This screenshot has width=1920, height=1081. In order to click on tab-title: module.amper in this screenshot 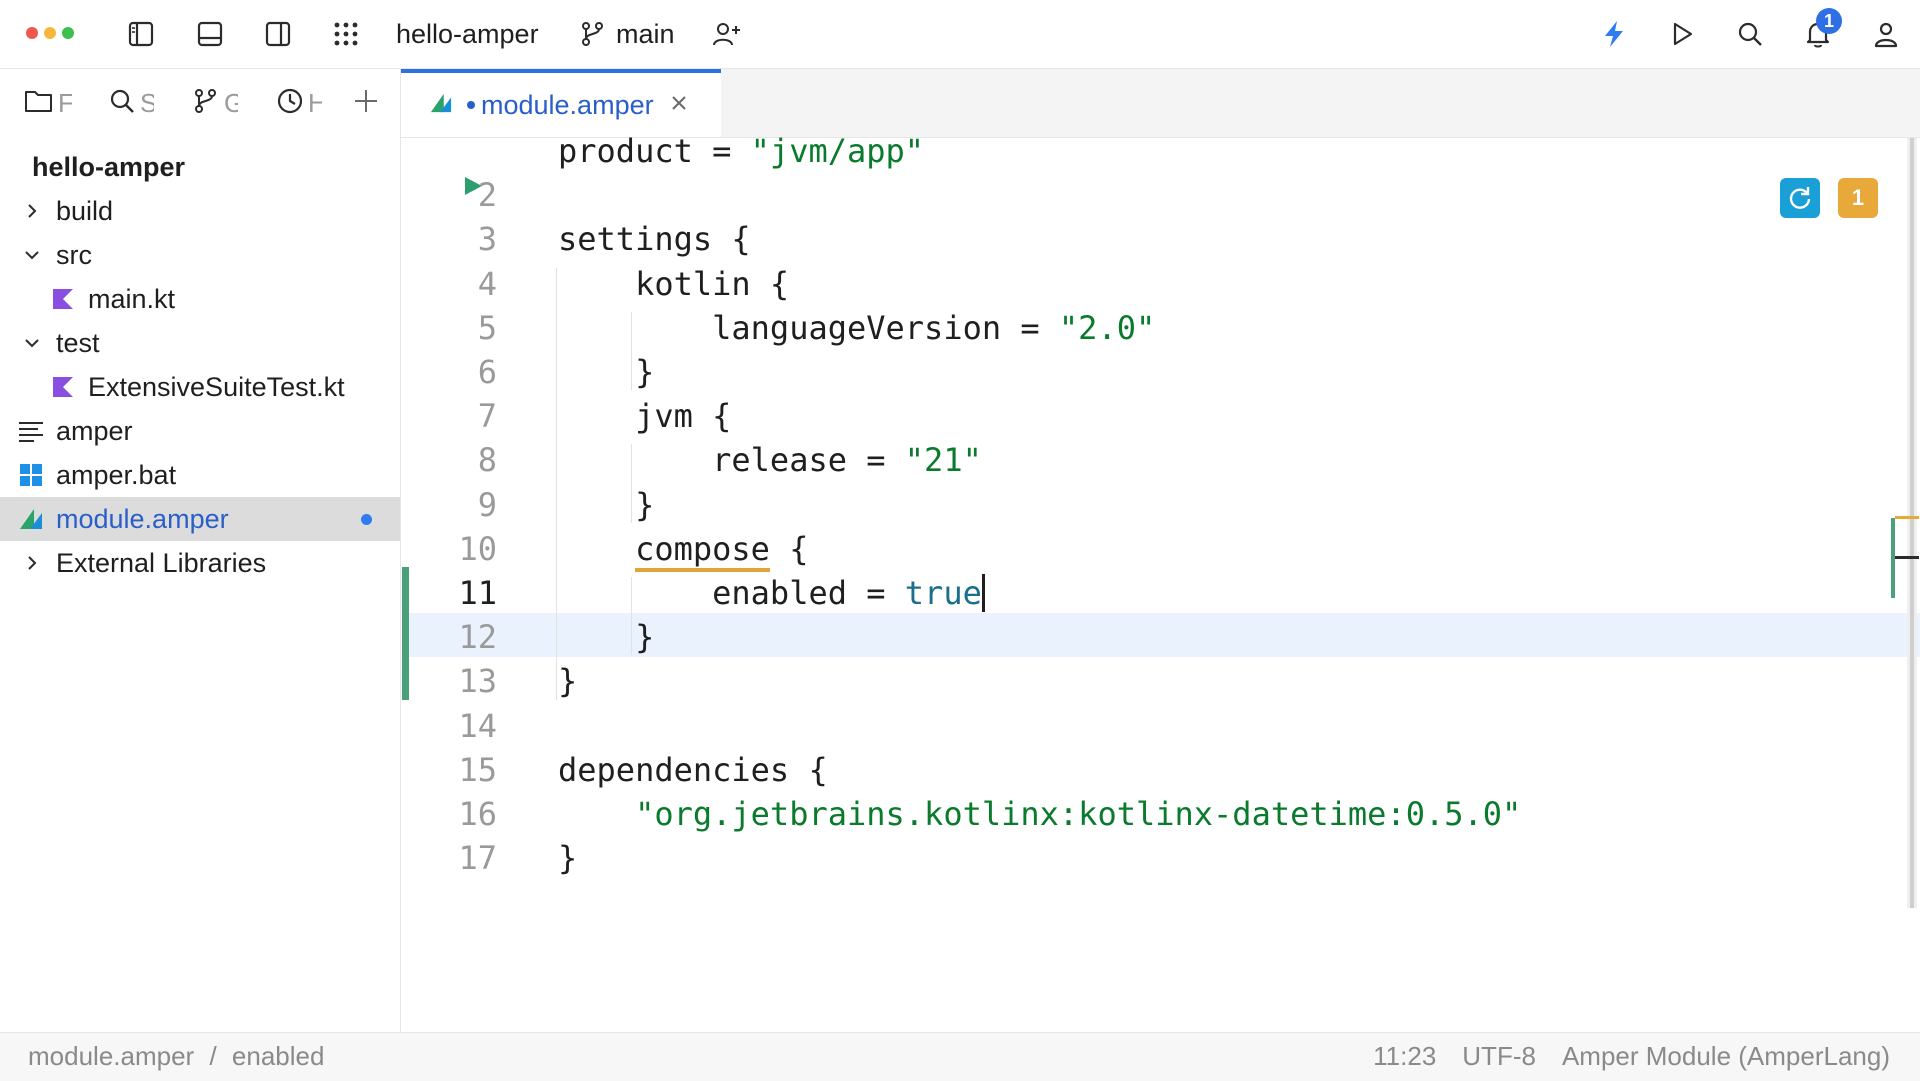, I will do `click(567, 104)`.